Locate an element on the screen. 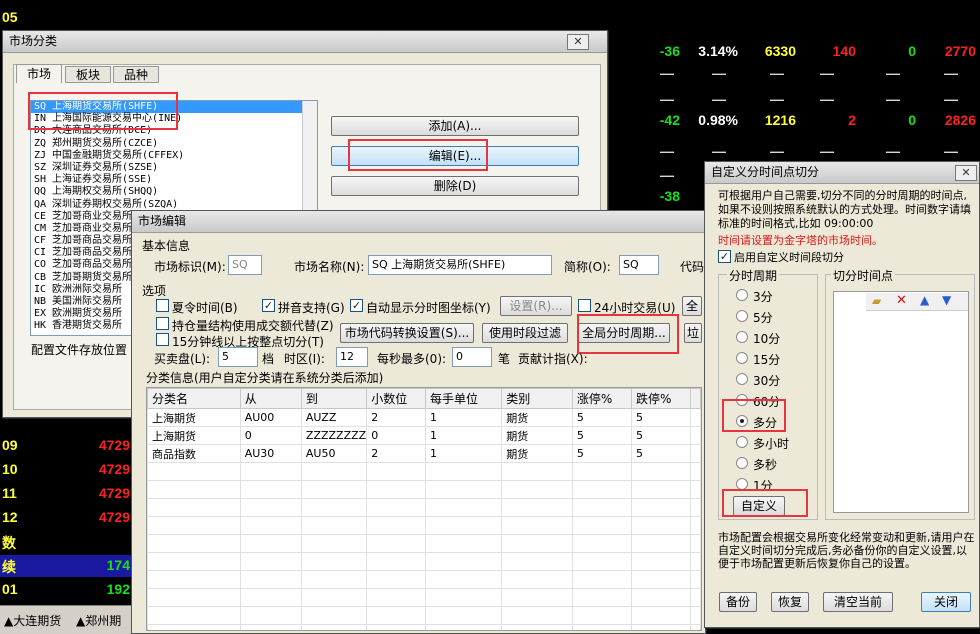 The width and height of the screenshot is (980, 634). table-row: 上海期货 0 ZZZZZZZZ 0 1 期货 5 5 is located at coordinates (424, 435).